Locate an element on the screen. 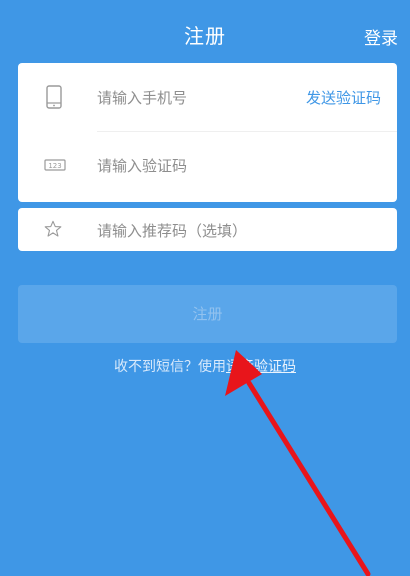 The image size is (410, 576). keypad-icon: 123 is located at coordinates (55, 165).